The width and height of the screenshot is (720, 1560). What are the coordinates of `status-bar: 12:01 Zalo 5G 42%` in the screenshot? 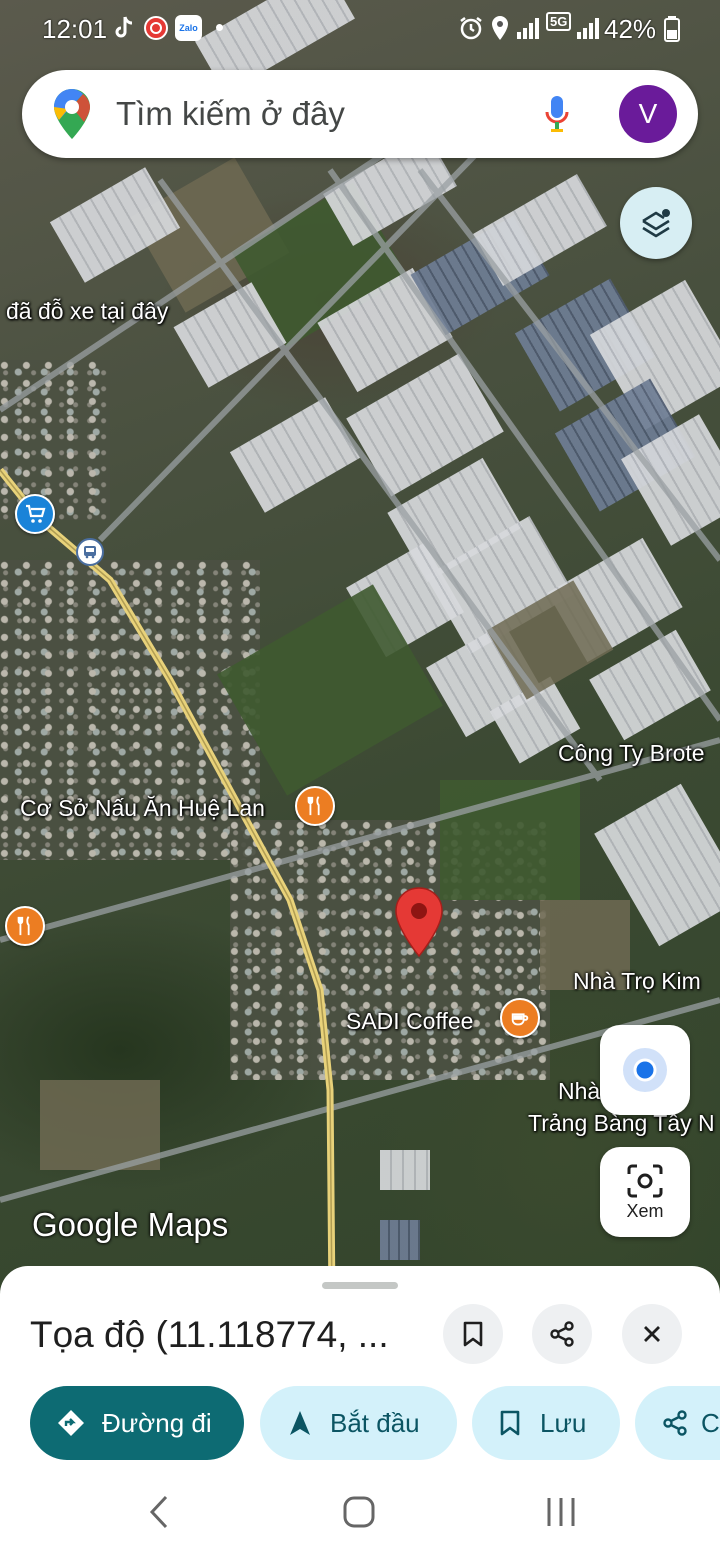 It's located at (360, 28).